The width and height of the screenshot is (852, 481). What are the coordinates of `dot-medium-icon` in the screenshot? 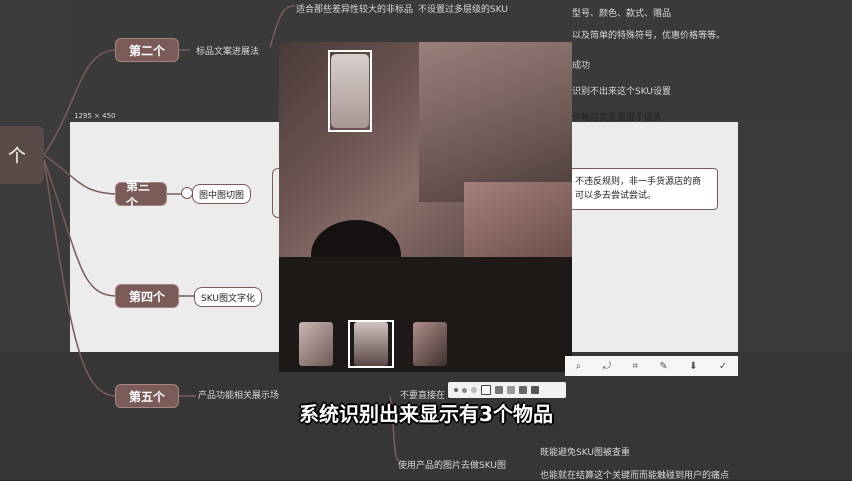 It's located at (464, 390).